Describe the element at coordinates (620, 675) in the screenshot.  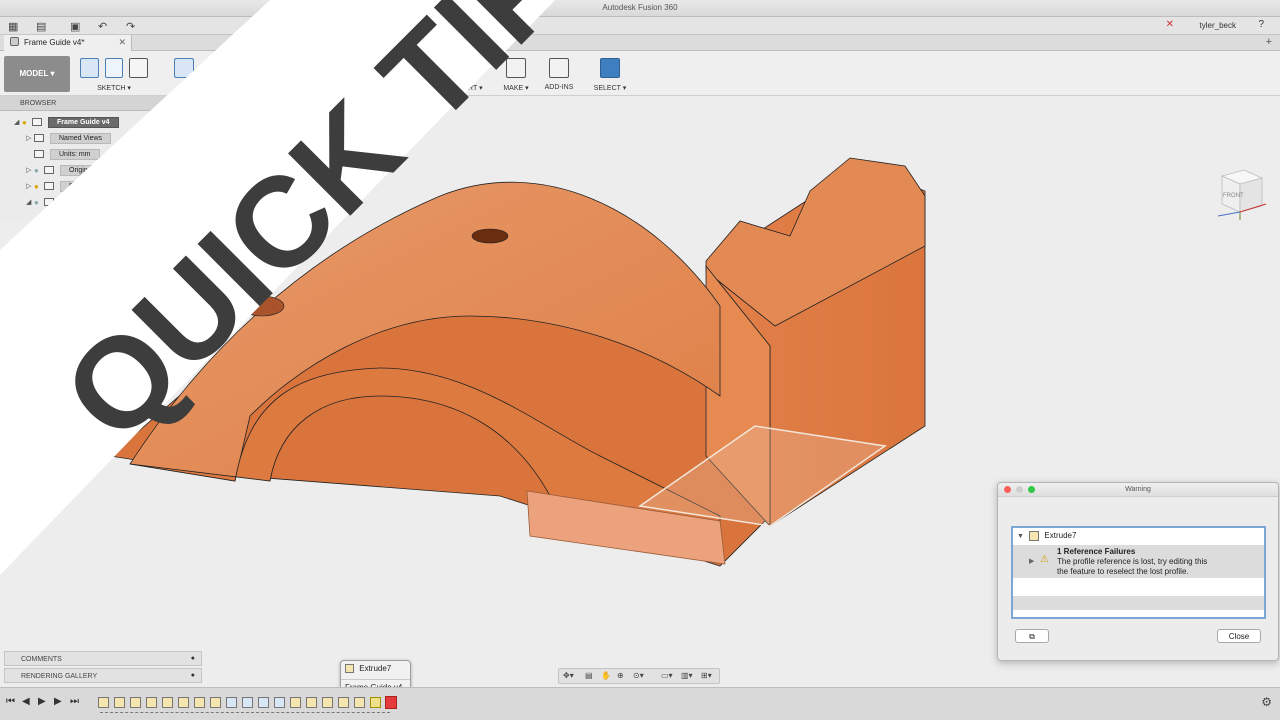
I see `zoom-icon: ⊕` at that location.